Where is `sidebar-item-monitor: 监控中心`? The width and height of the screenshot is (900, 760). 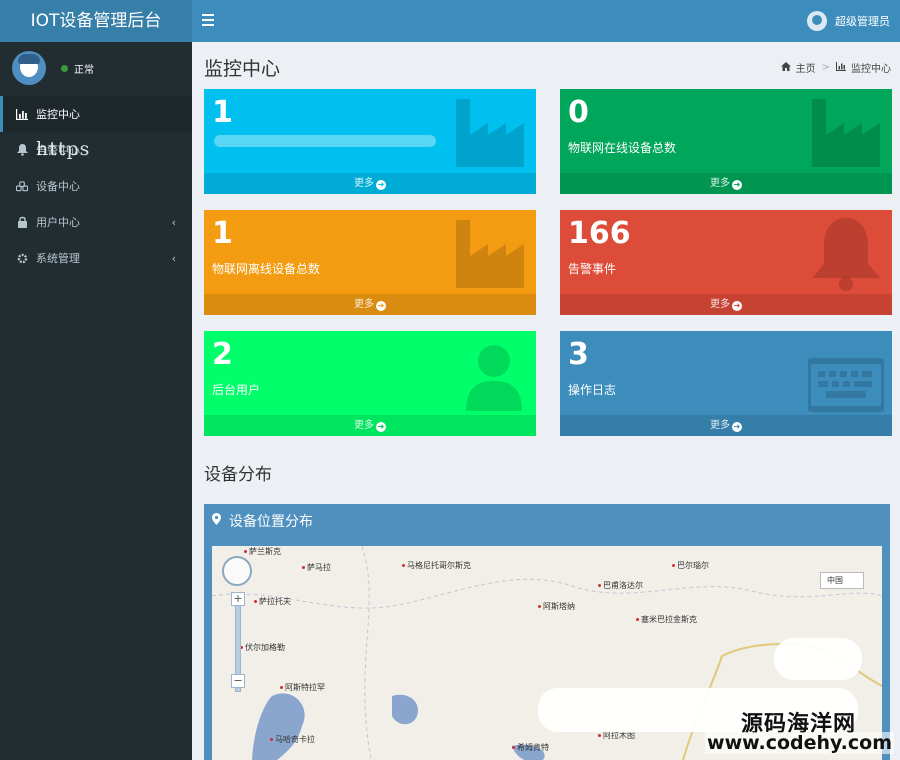 sidebar-item-monitor: 监控中心 is located at coordinates (96, 114).